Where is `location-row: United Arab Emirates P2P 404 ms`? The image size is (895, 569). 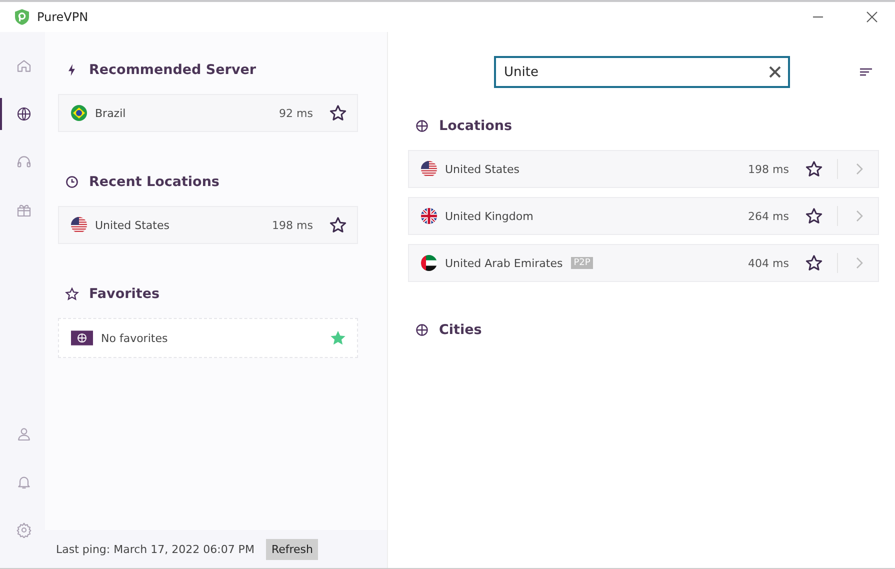 location-row: United Arab Emirates P2P 404 ms is located at coordinates (643, 263).